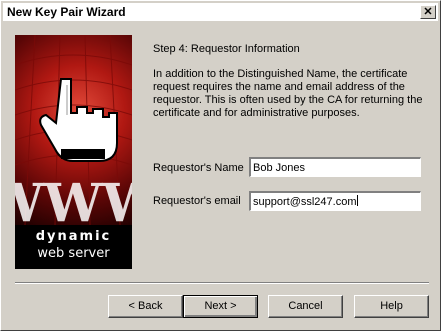 This screenshot has width=441, height=331. I want to click on banner-www-letters: WWW, so click(73, 199).